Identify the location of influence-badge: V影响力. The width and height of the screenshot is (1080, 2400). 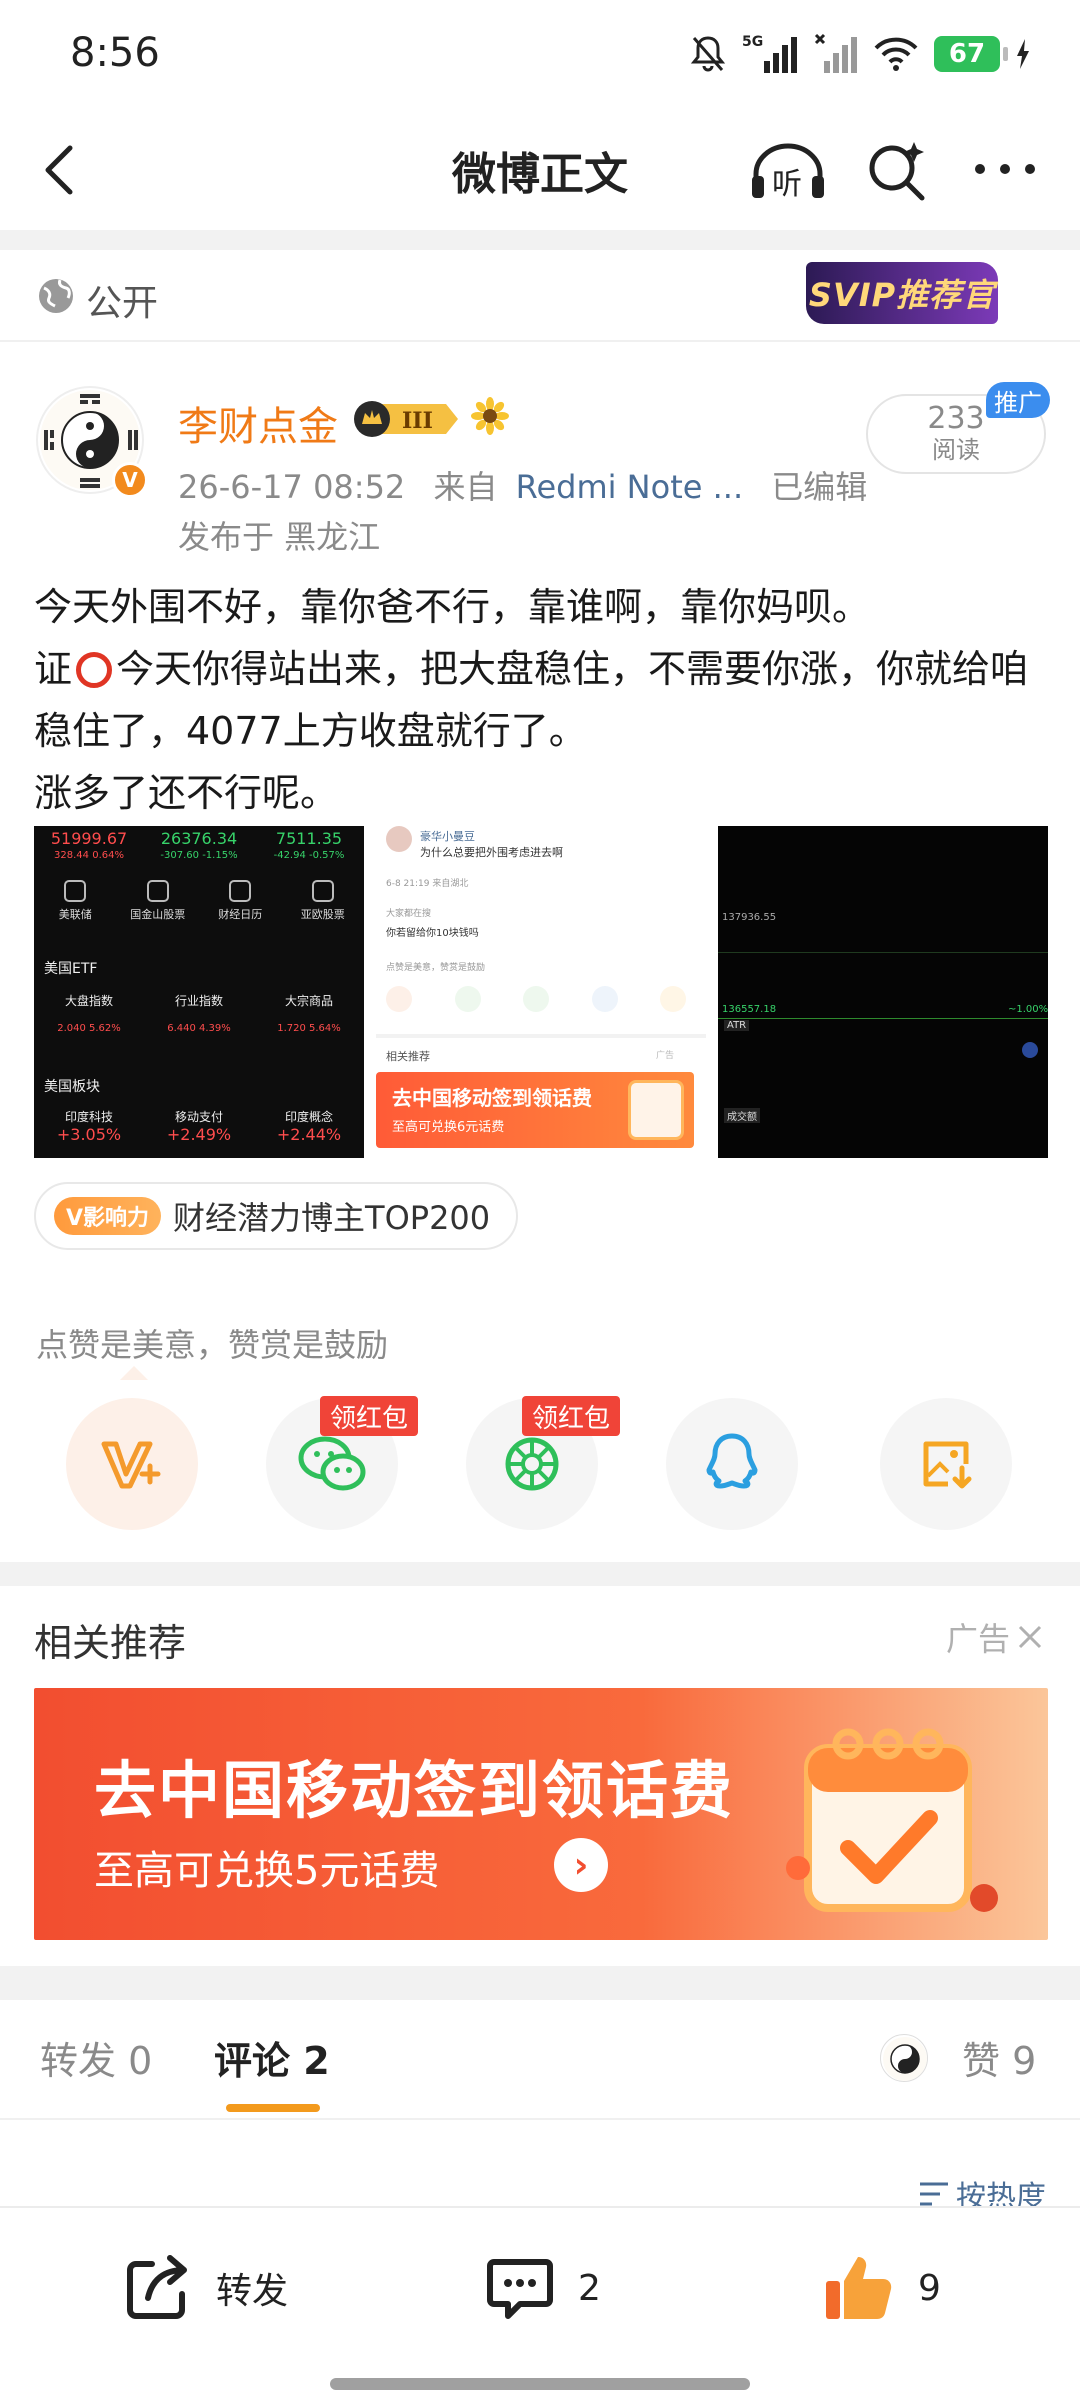
(108, 1216).